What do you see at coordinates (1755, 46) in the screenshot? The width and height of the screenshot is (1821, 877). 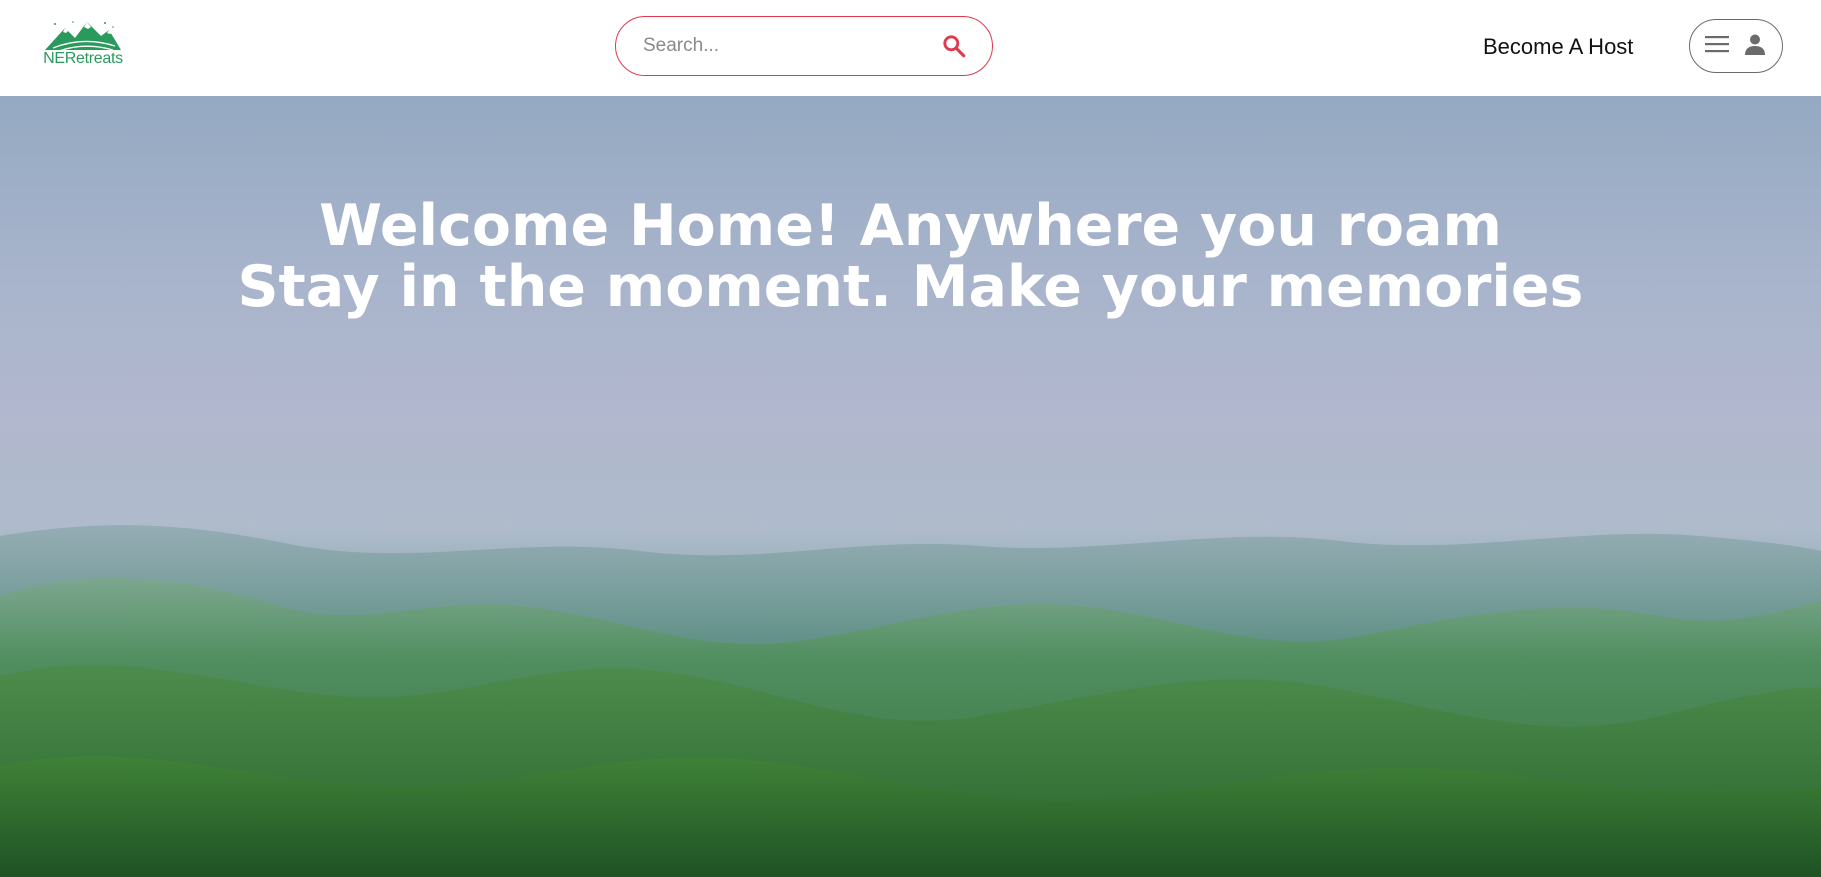 I see `user-icon` at bounding box center [1755, 46].